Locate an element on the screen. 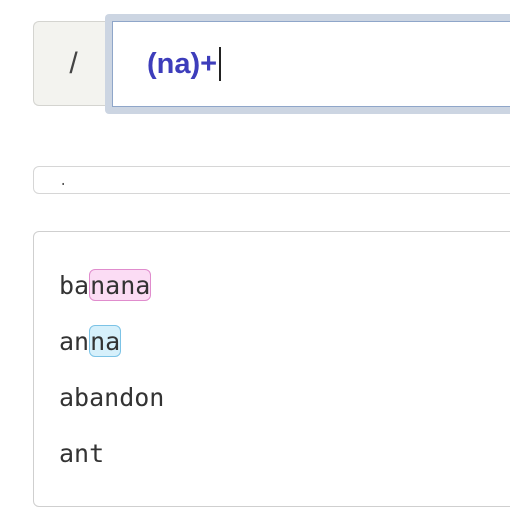 This screenshot has height=522, width=510. flags-field: . is located at coordinates (271, 180).